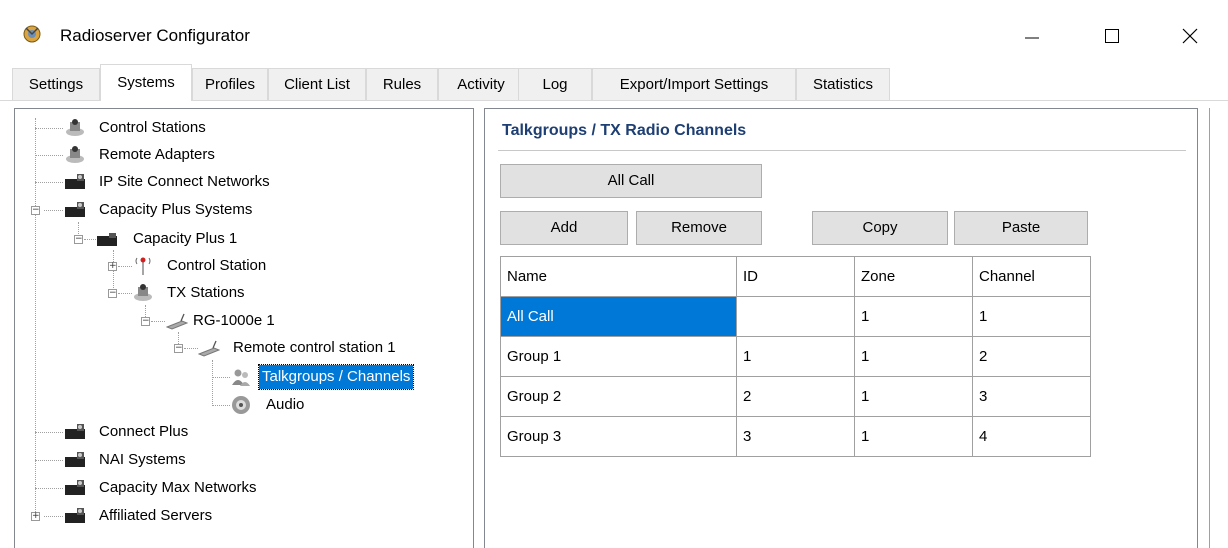 The height and width of the screenshot is (548, 1228). Describe the element at coordinates (555, 84) in the screenshot. I see `tab-log: Log` at that location.